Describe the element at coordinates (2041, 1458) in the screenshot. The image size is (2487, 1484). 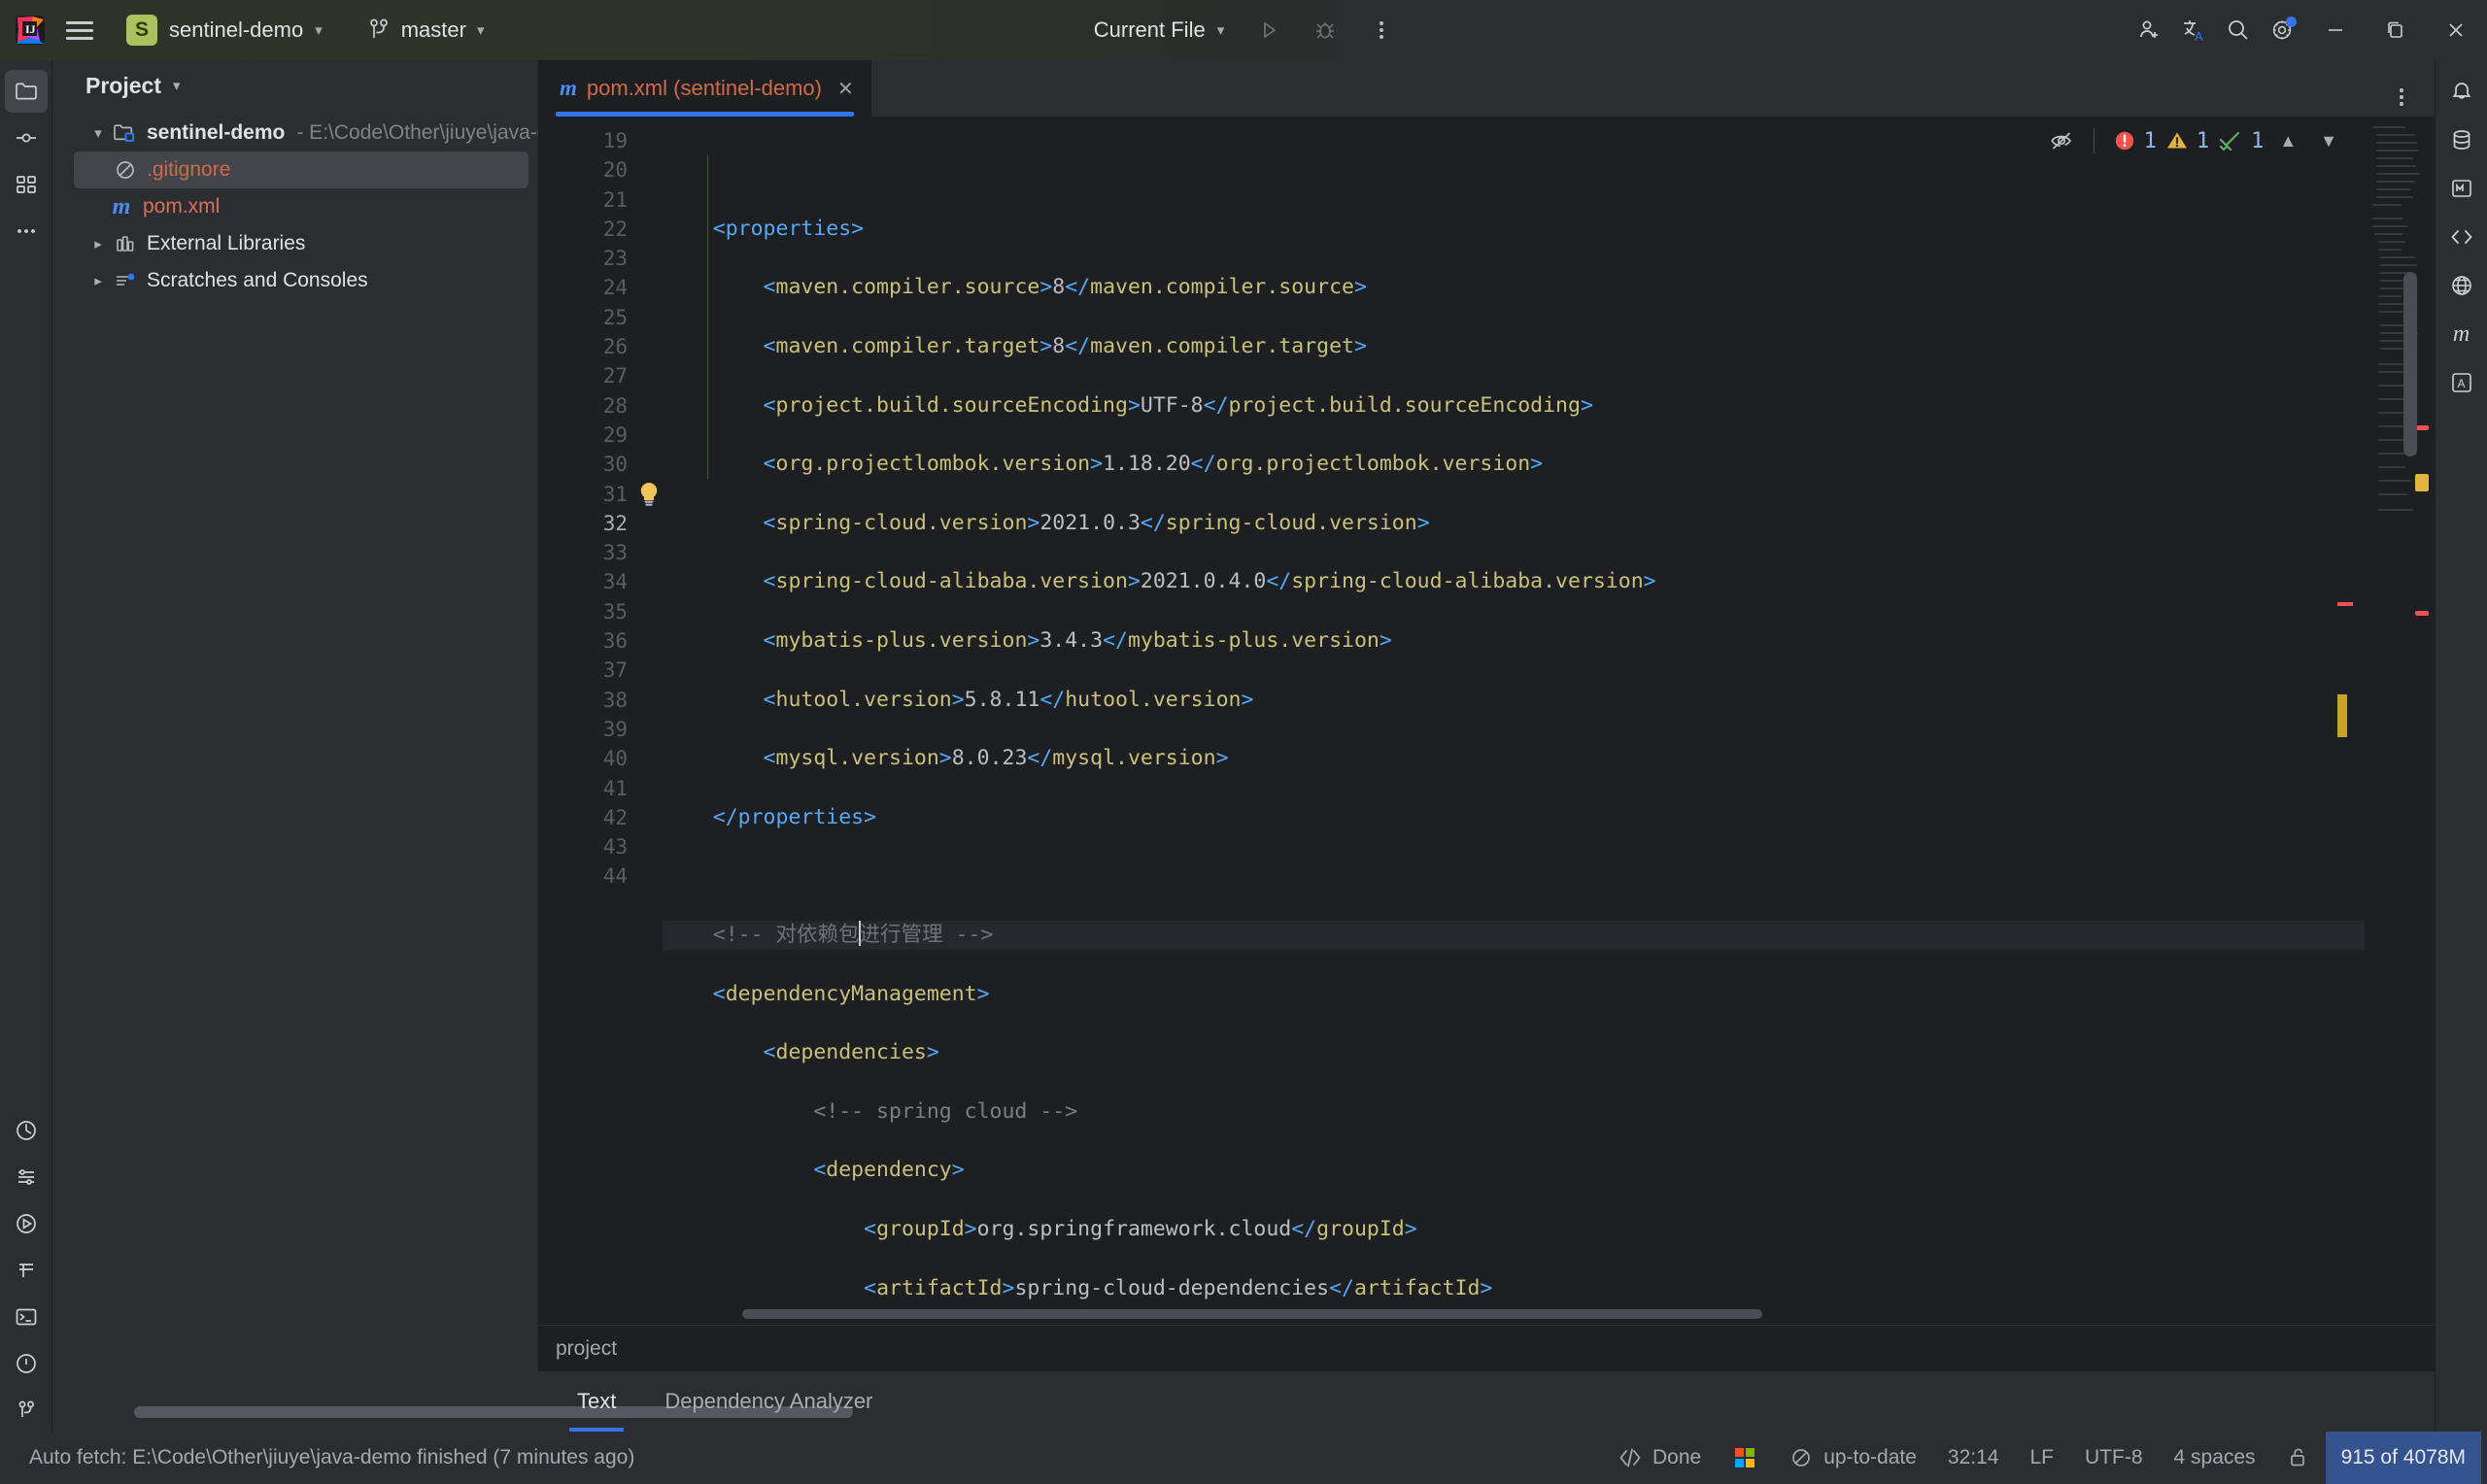
I see `line-separator-widget: LF` at that location.